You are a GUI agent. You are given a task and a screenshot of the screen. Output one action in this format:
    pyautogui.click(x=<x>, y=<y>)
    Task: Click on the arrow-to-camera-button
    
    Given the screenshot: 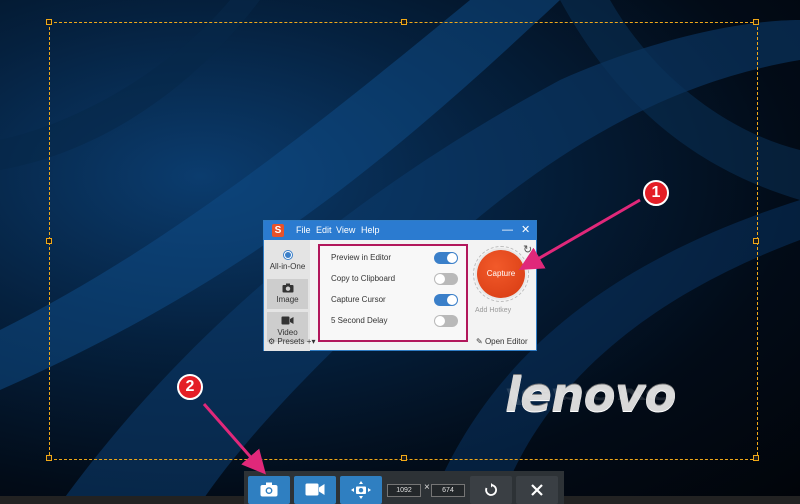 What is the action you would take?
    pyautogui.click(x=234, y=439)
    